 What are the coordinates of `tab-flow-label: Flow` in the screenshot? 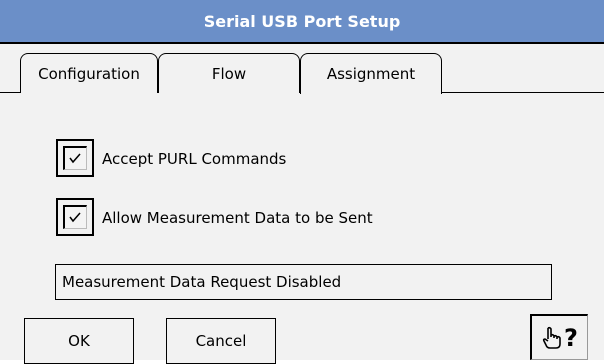 It's located at (229, 73).